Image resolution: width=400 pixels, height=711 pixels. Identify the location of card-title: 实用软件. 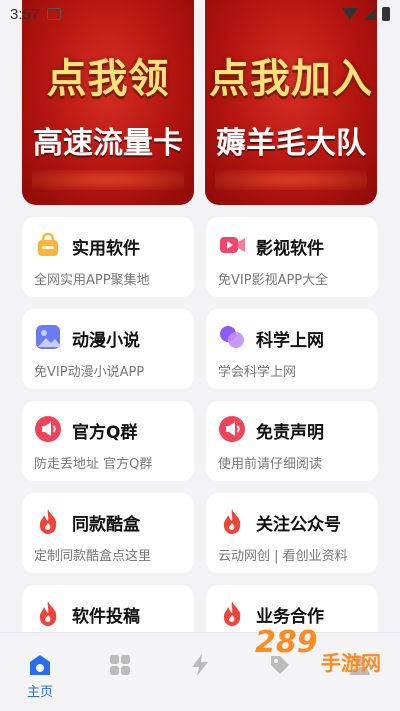
(106, 249).